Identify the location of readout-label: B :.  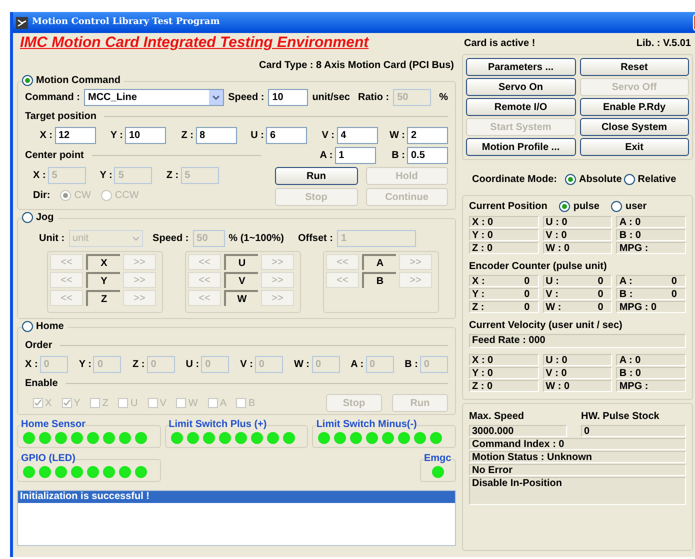
(626, 294).